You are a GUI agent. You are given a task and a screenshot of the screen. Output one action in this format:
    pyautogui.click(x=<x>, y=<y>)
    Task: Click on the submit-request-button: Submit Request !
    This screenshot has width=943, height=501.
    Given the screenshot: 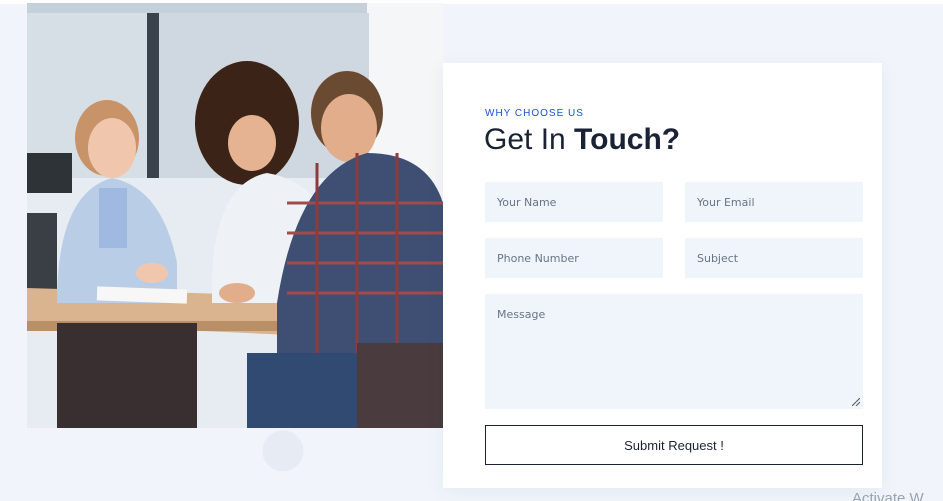 What is the action you would take?
    pyautogui.click(x=674, y=445)
    